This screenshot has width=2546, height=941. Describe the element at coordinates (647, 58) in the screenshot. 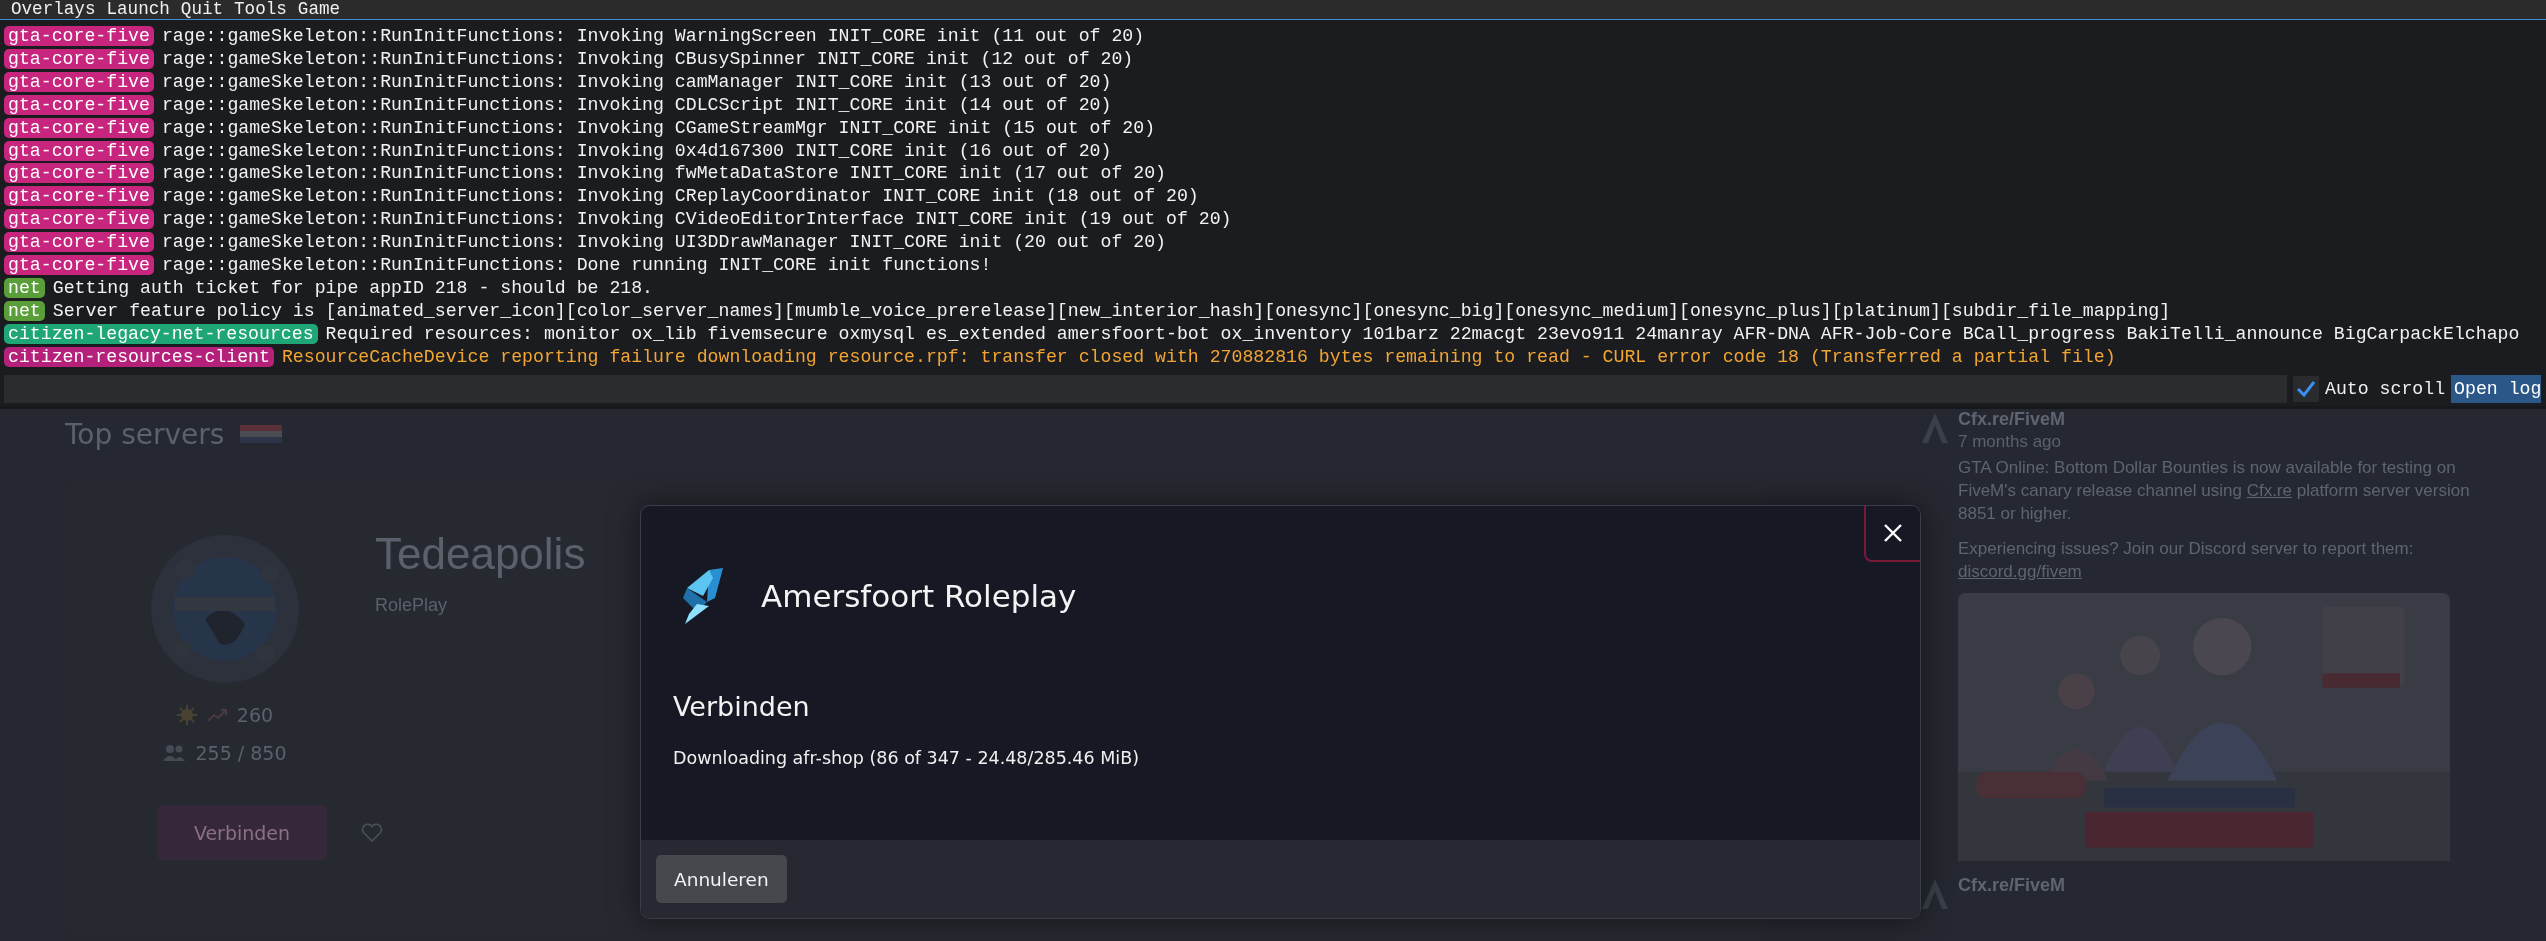

I see `log-message: rage::gameSkeleton::RunInitFunctions: Invoking CBusySpinner INIT_CORE init (12 out of 20)` at that location.